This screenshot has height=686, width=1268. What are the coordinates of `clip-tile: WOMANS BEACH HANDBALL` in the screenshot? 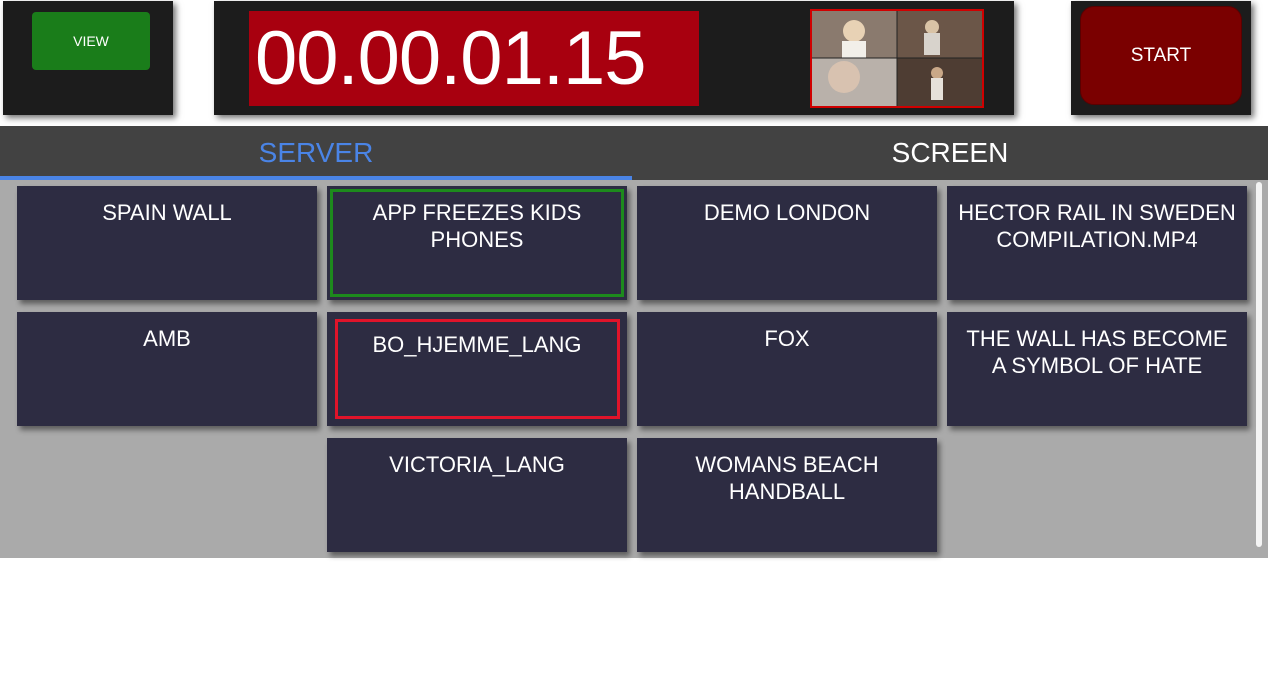 It's located at (787, 495).